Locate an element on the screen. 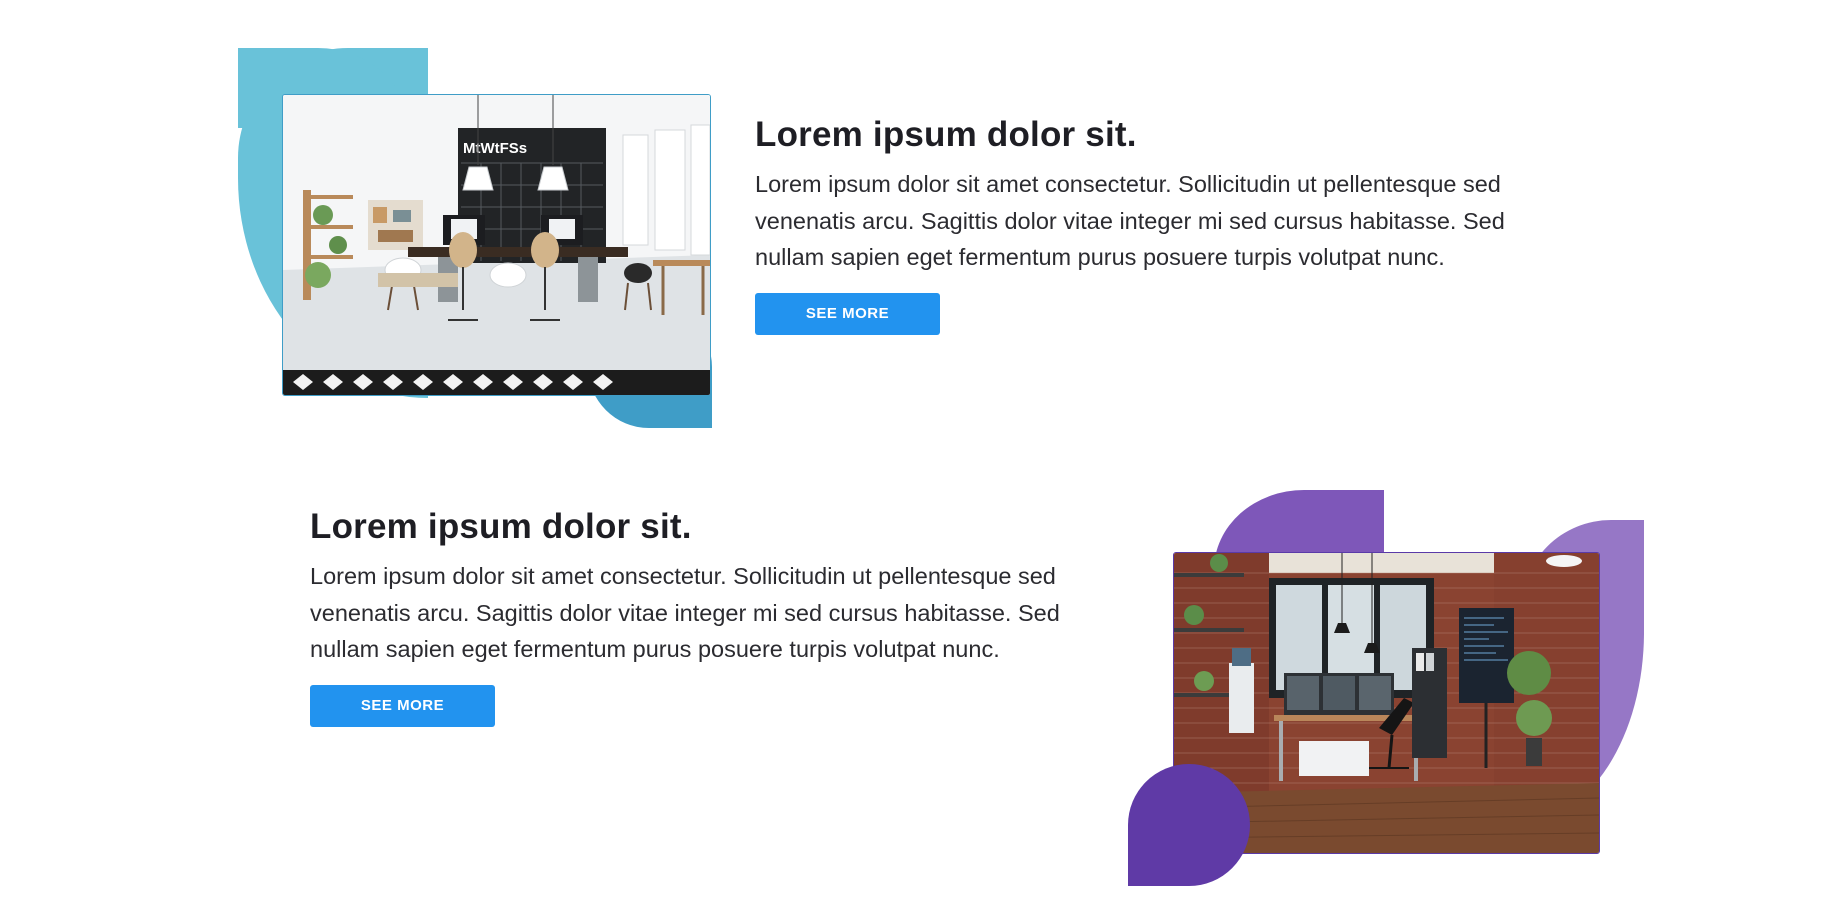  feature-2-heading: Lorem ipsum dolor sit. is located at coordinates (501, 526).